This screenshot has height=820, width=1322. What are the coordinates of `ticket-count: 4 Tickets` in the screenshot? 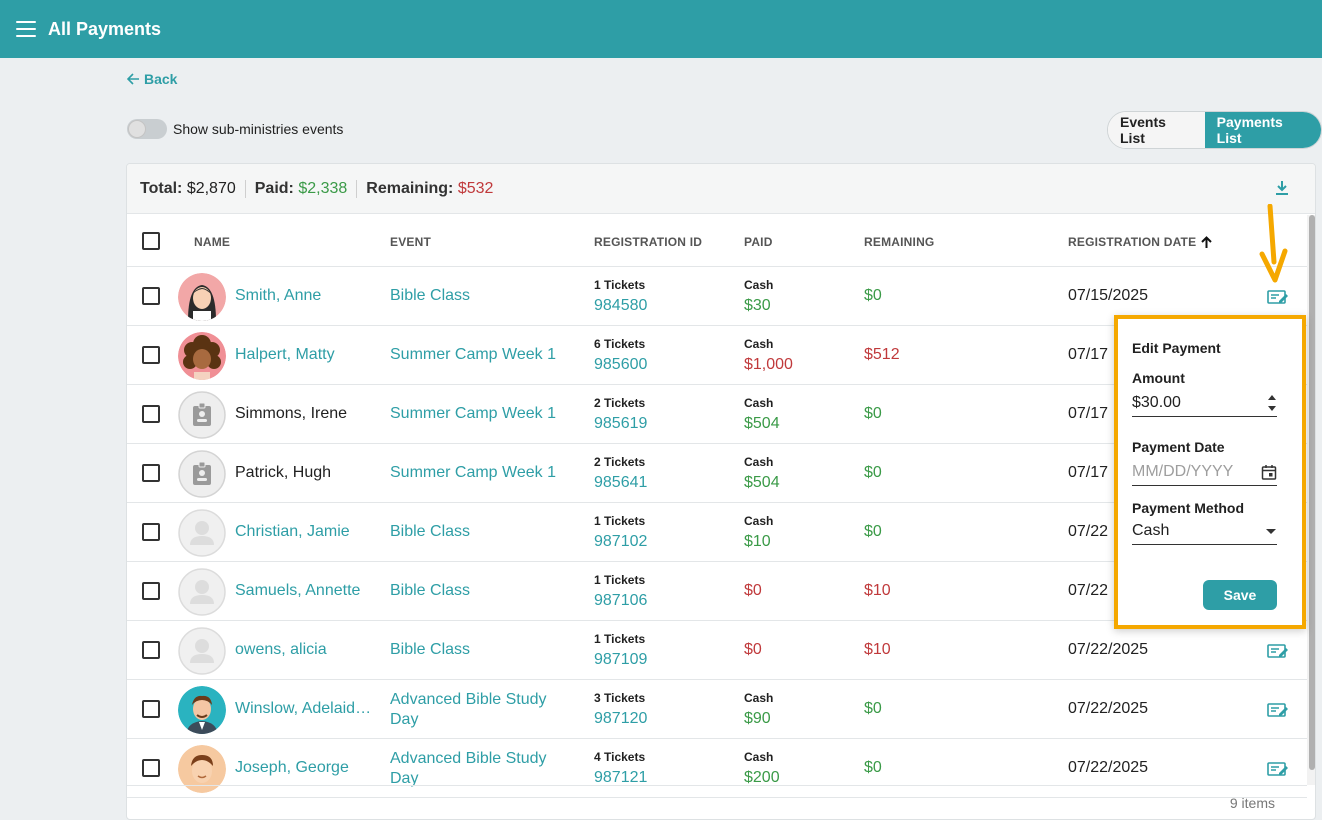 It's located at (620, 757).